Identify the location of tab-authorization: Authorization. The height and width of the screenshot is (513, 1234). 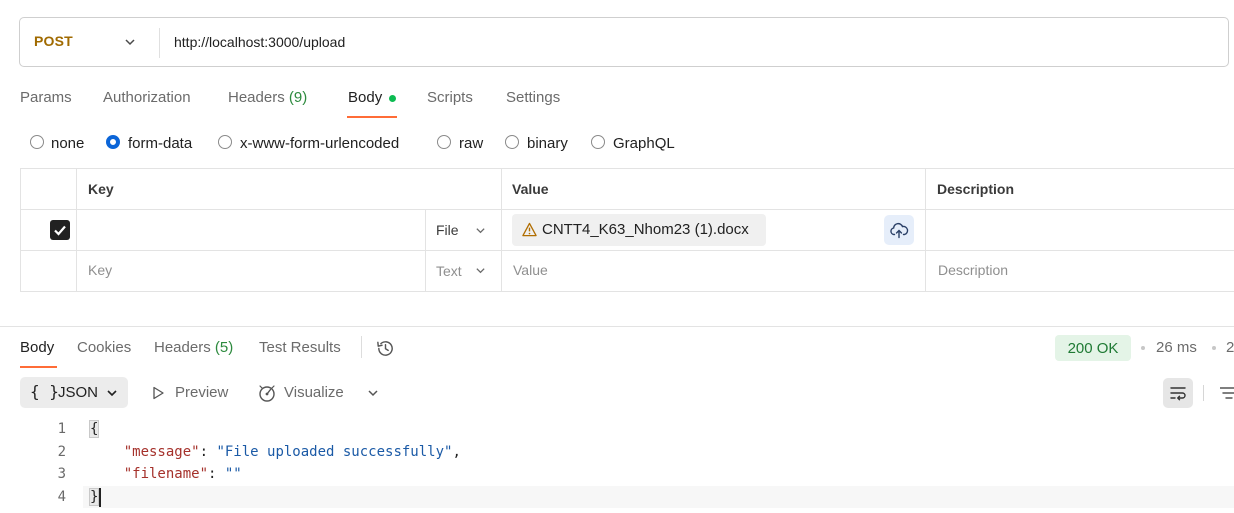
(147, 97).